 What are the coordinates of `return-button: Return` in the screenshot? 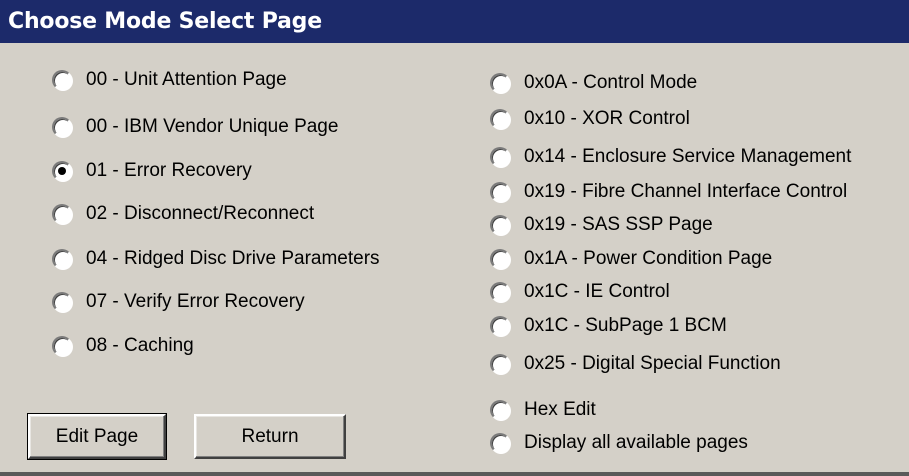 It's located at (270, 436).